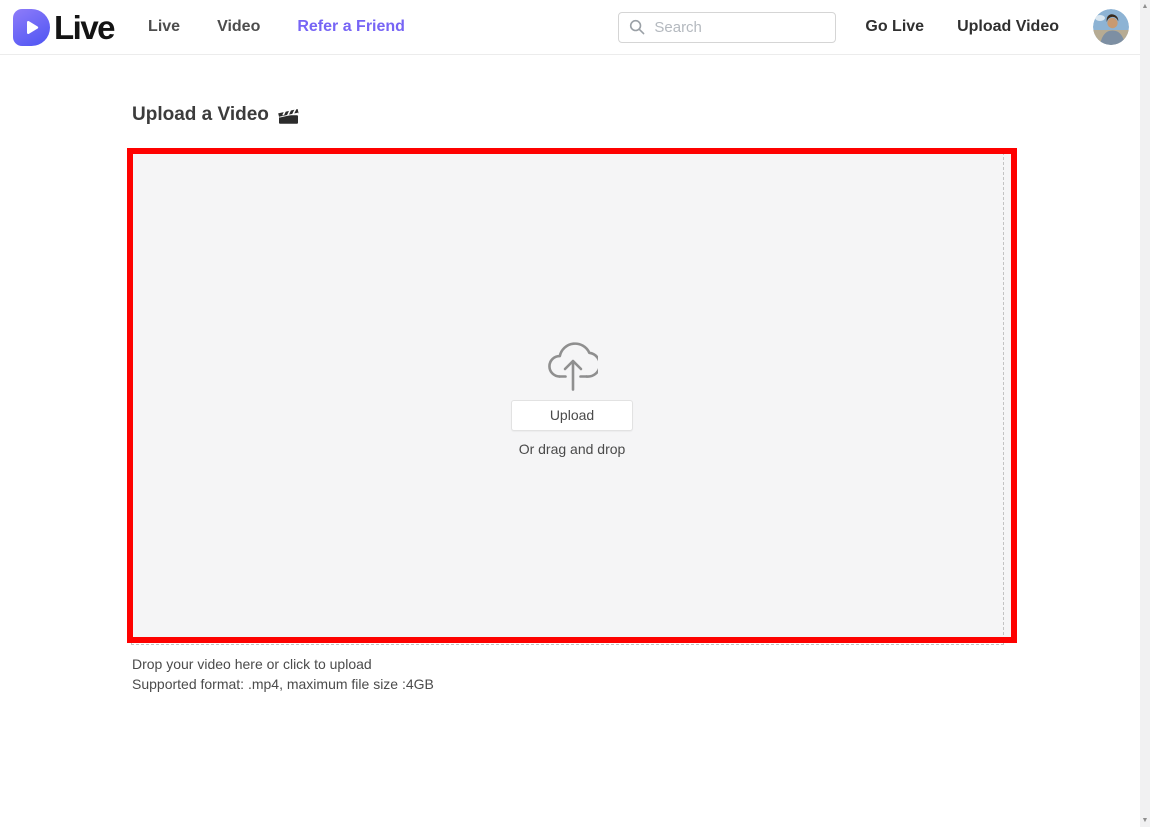  What do you see at coordinates (1111, 27) in the screenshot?
I see `user-avatar` at bounding box center [1111, 27].